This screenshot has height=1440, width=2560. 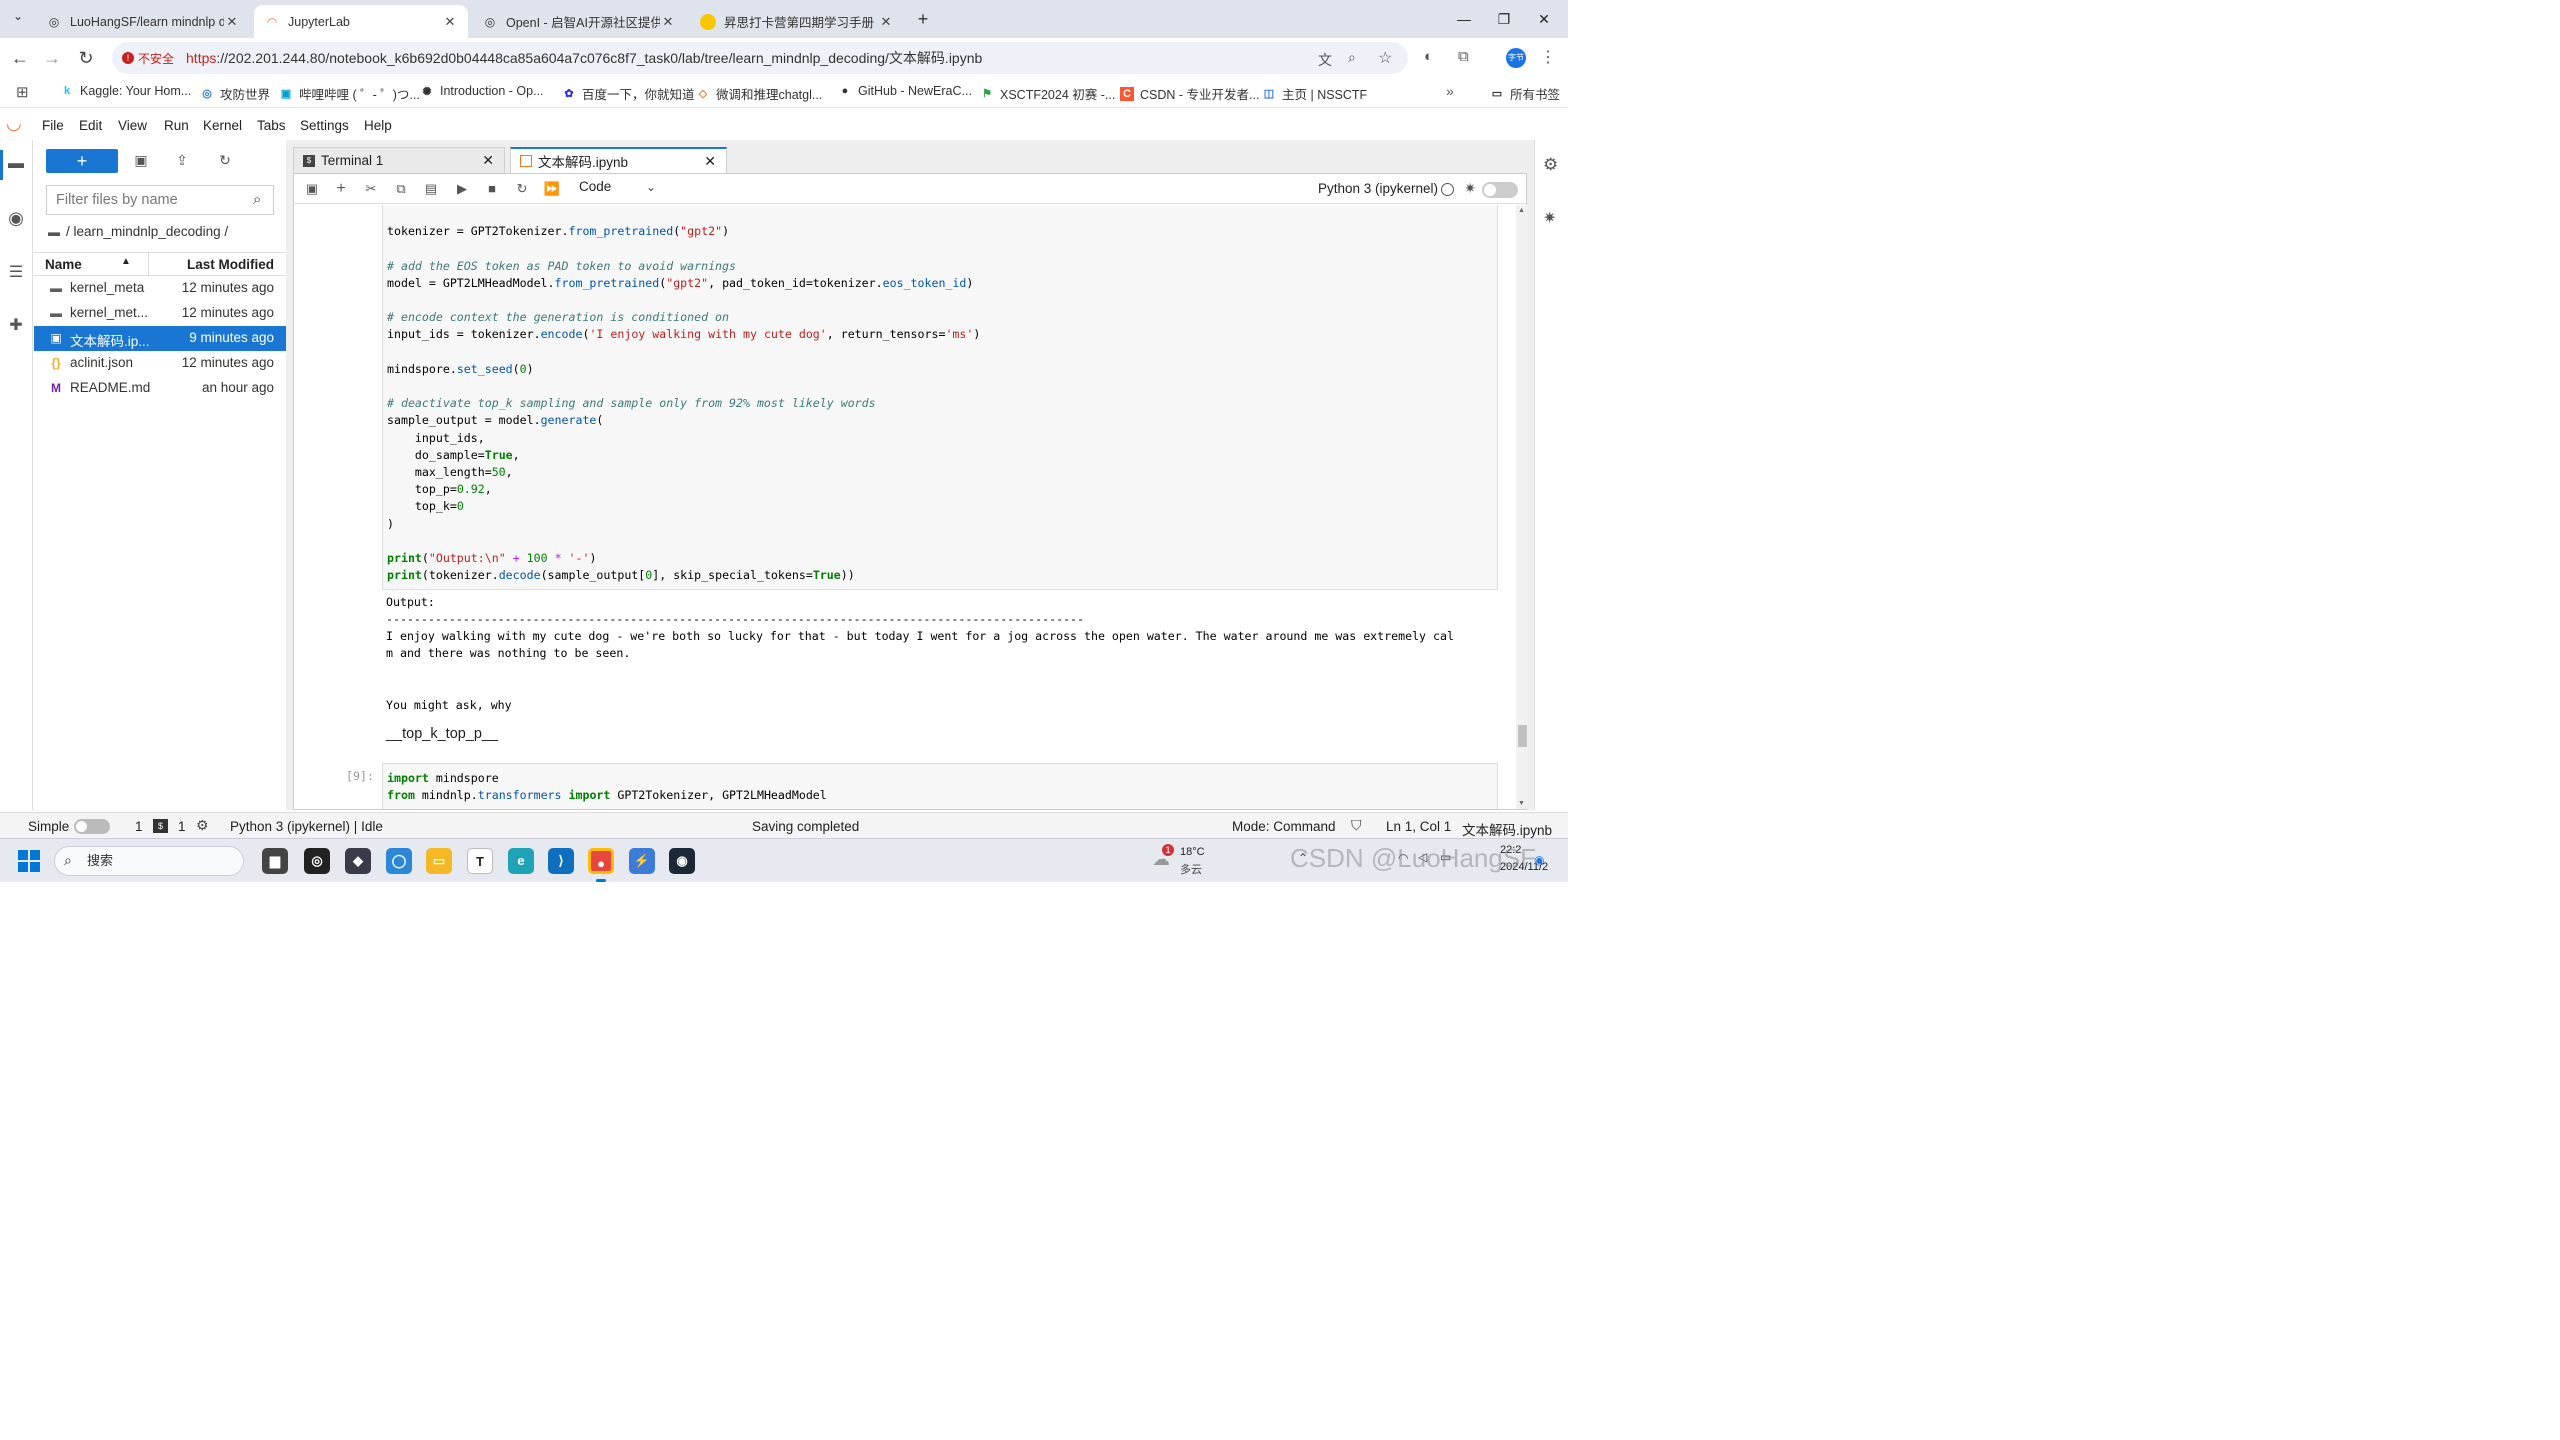 What do you see at coordinates (143, 21) in the screenshot?
I see `browser-tab-github: ◎ LuoHangSF/learn mindnlp d ✕` at bounding box center [143, 21].